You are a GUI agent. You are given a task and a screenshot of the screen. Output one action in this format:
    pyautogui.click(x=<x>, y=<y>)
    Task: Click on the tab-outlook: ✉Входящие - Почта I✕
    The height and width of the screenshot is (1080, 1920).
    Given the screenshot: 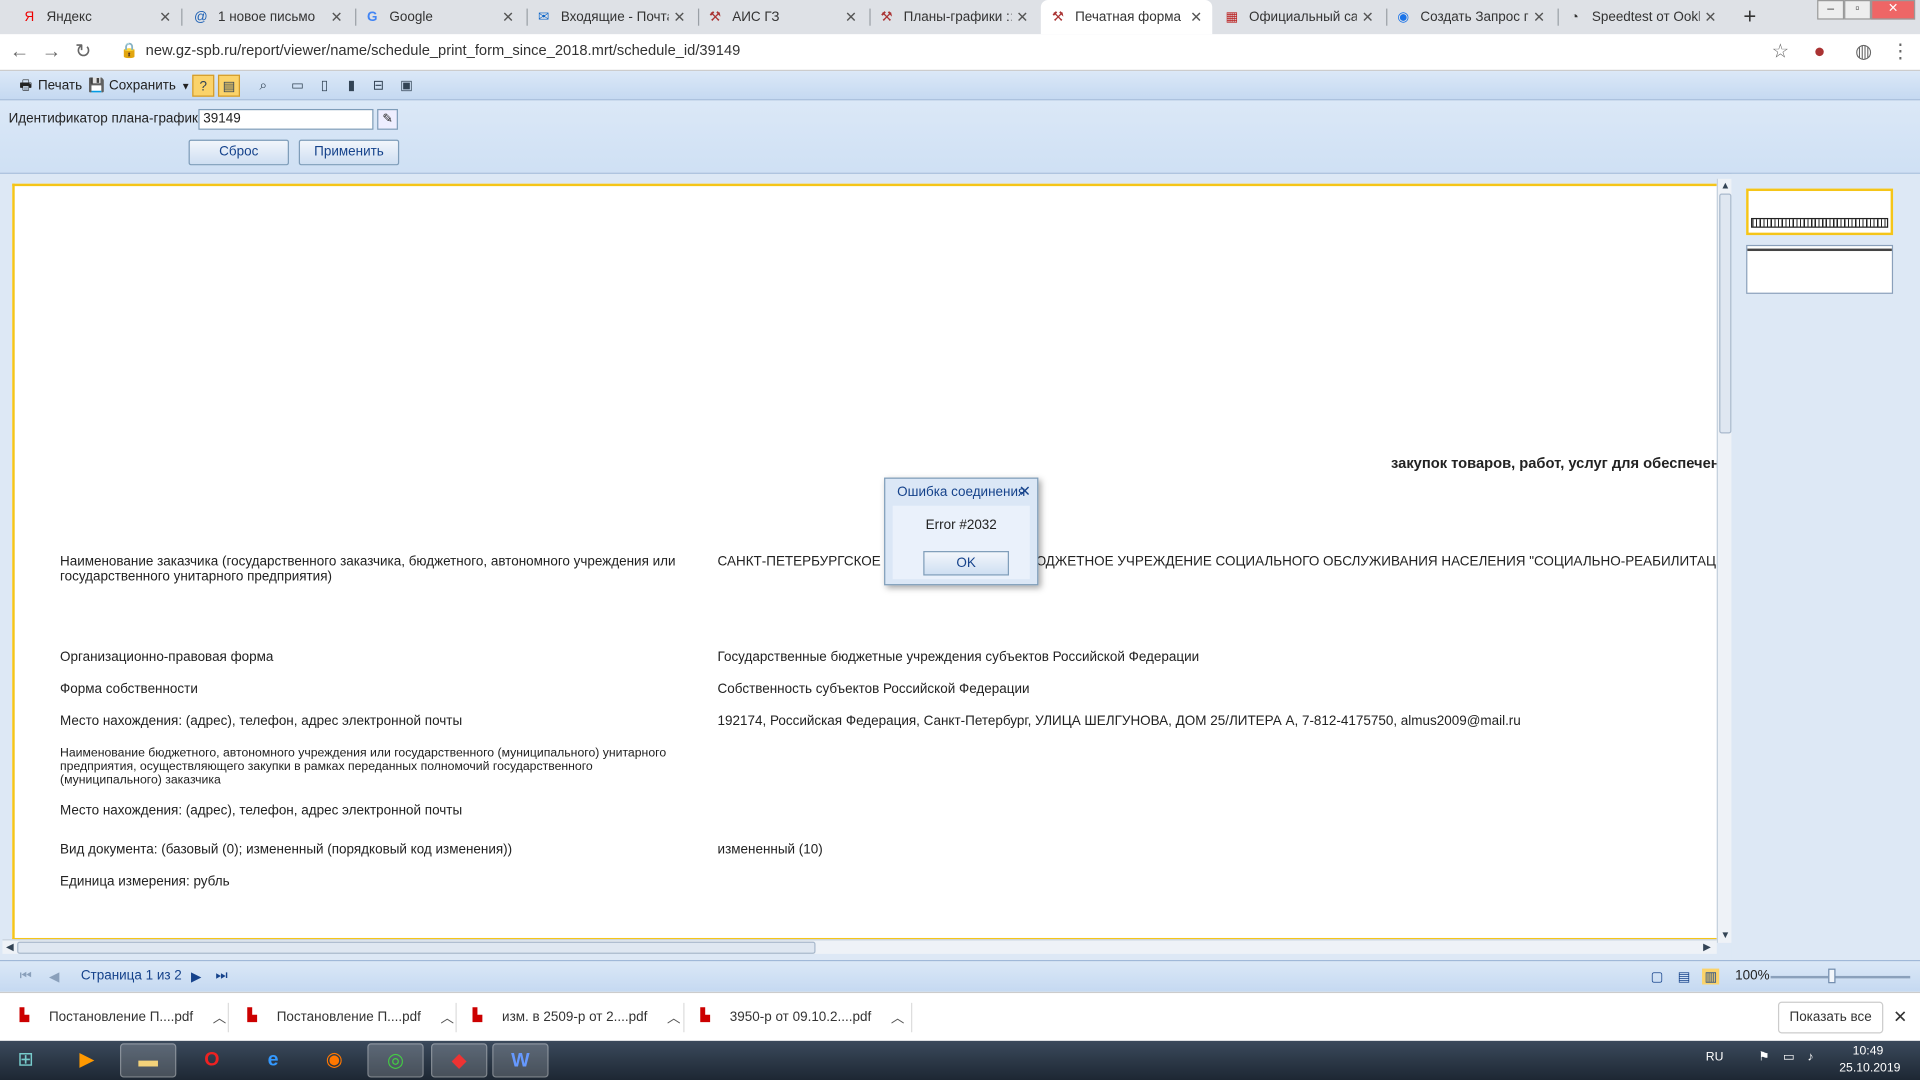 What is the action you would take?
    pyautogui.click(x=611, y=17)
    